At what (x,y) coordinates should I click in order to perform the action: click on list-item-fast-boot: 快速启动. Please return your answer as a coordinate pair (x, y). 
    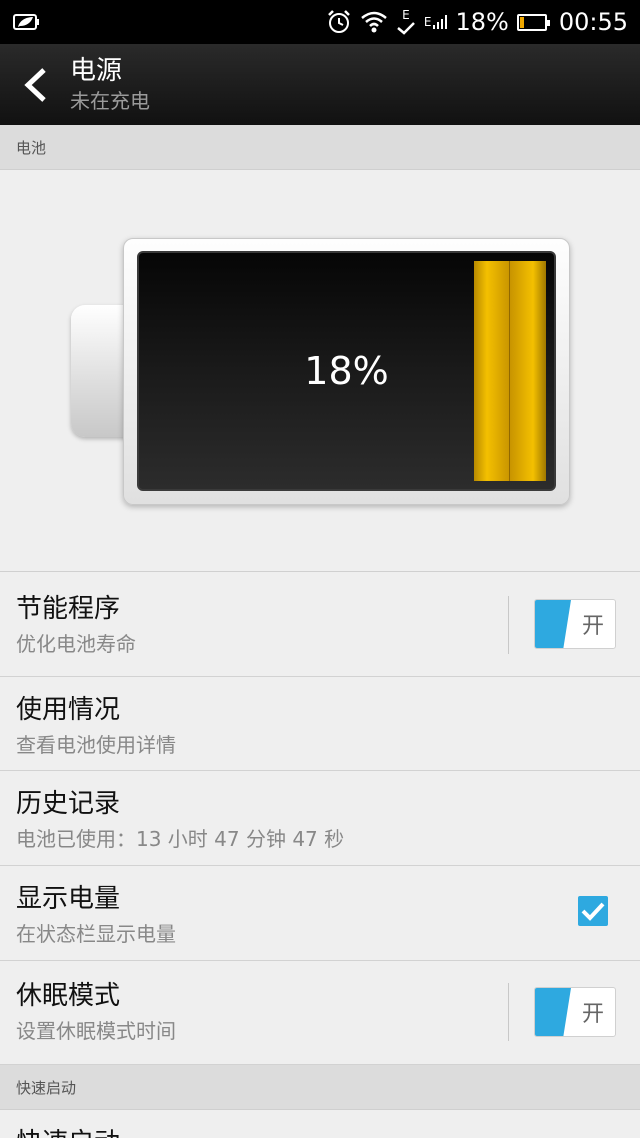
    Looking at the image, I should click on (320, 1124).